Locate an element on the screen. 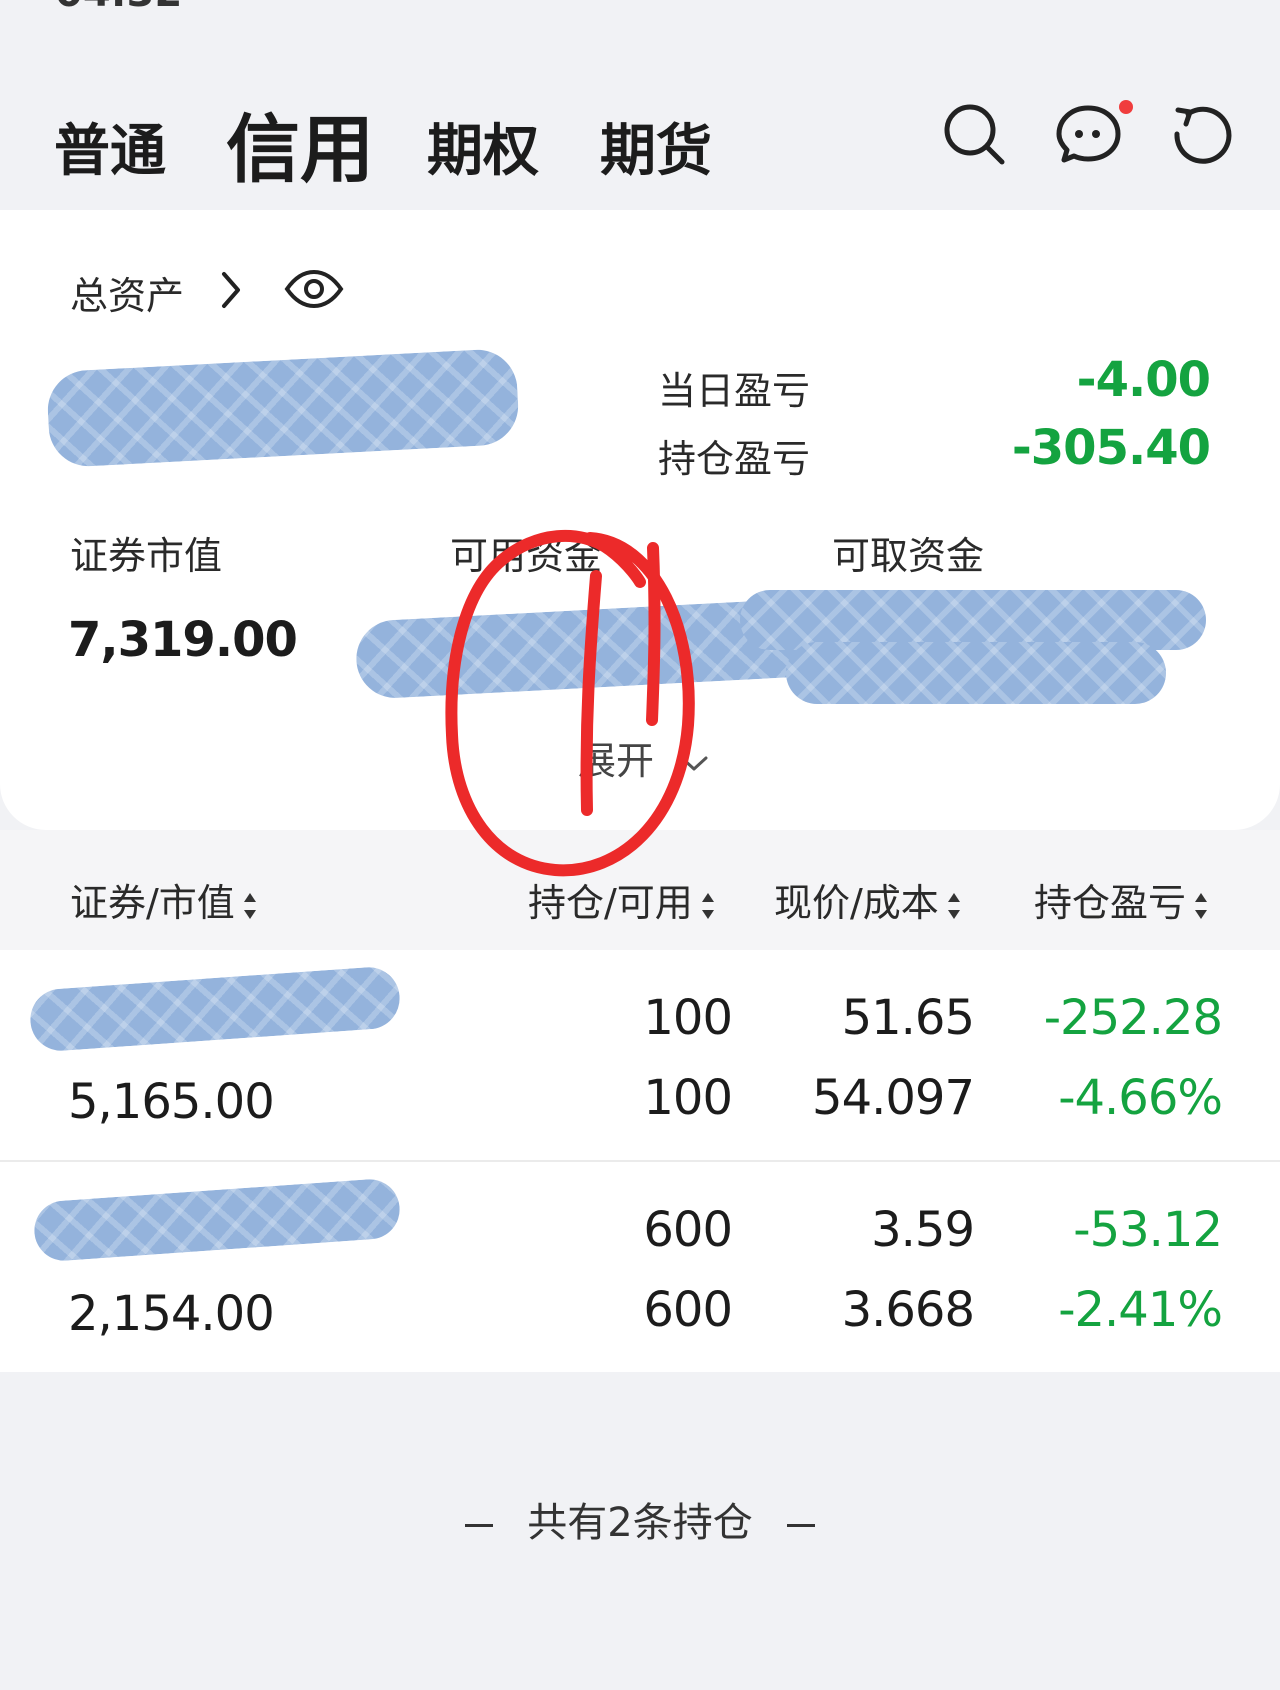 The width and height of the screenshot is (1280, 1690). row-position: 100 is located at coordinates (688, 1018).